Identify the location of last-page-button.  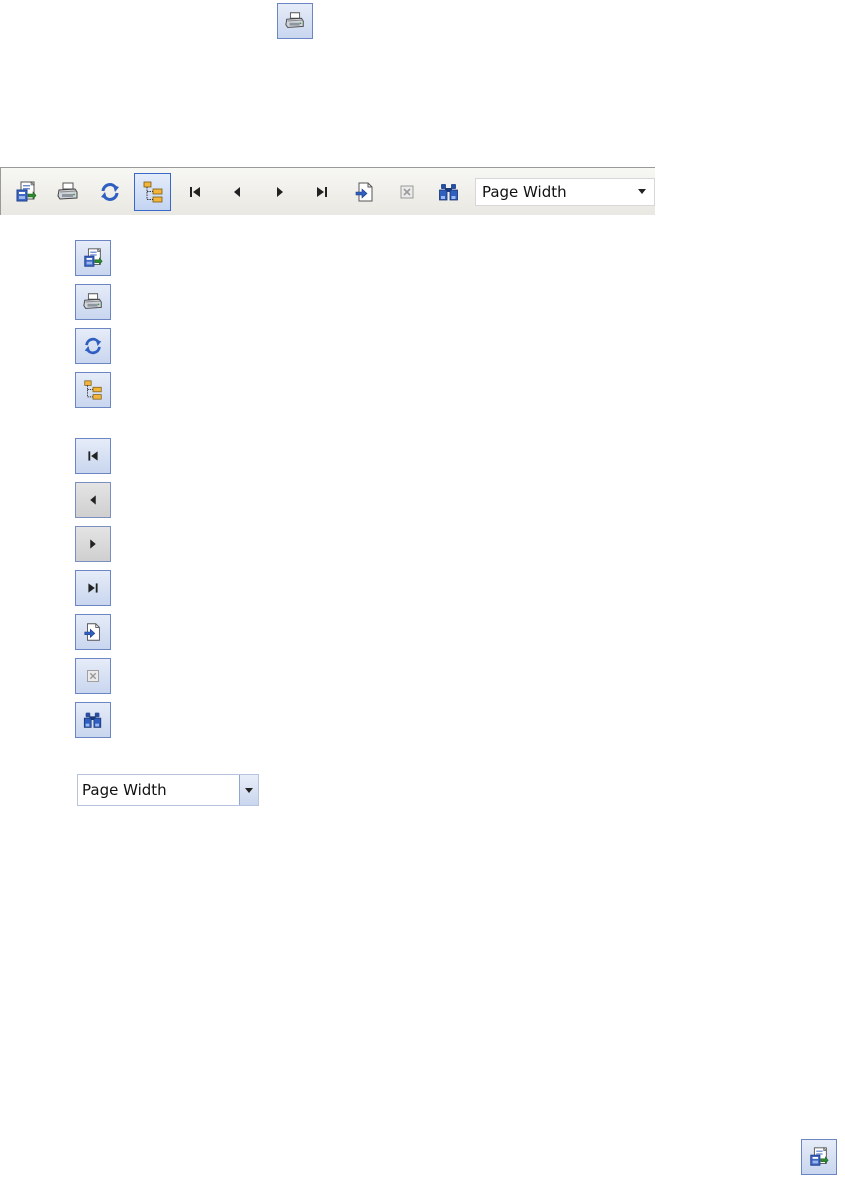
(322, 192).